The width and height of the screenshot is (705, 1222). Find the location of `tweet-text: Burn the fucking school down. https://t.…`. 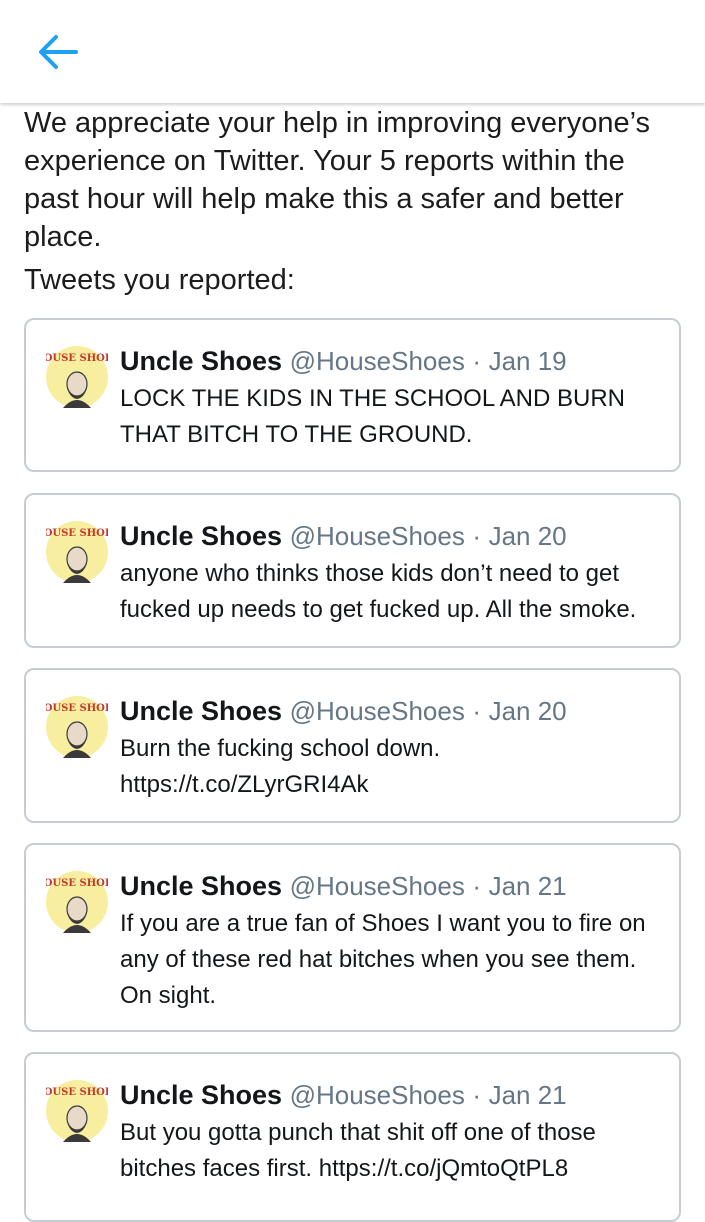

tweet-text: Burn the fucking school down. https://t.… is located at coordinates (280, 766).